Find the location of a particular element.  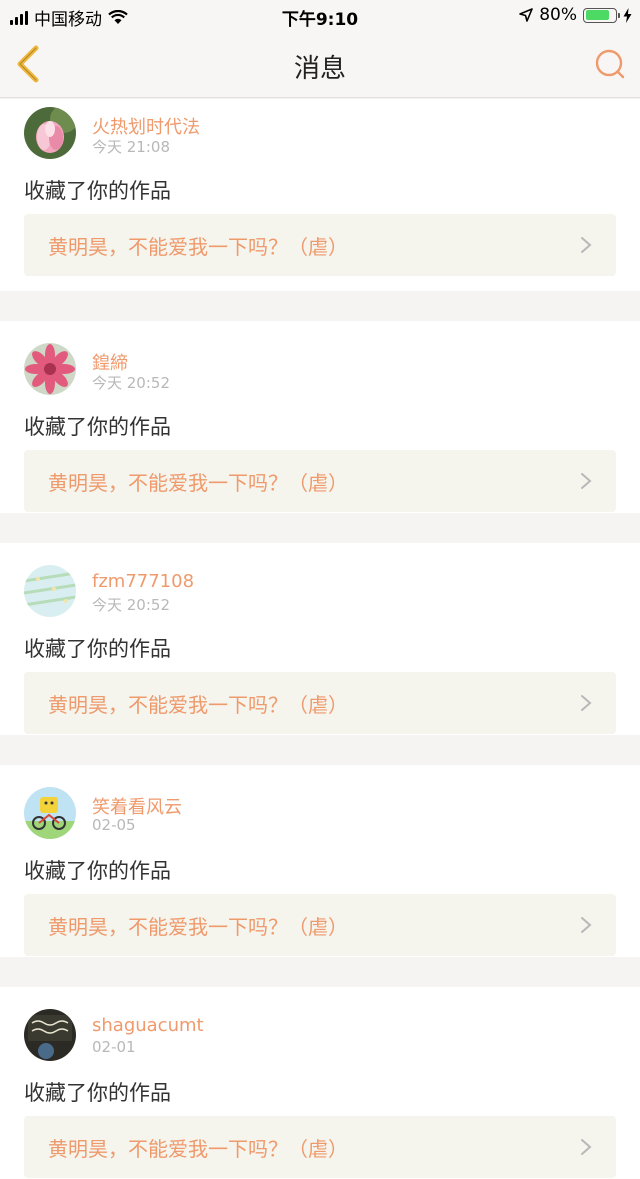

lotus-flower-icon is located at coordinates (50, 133).